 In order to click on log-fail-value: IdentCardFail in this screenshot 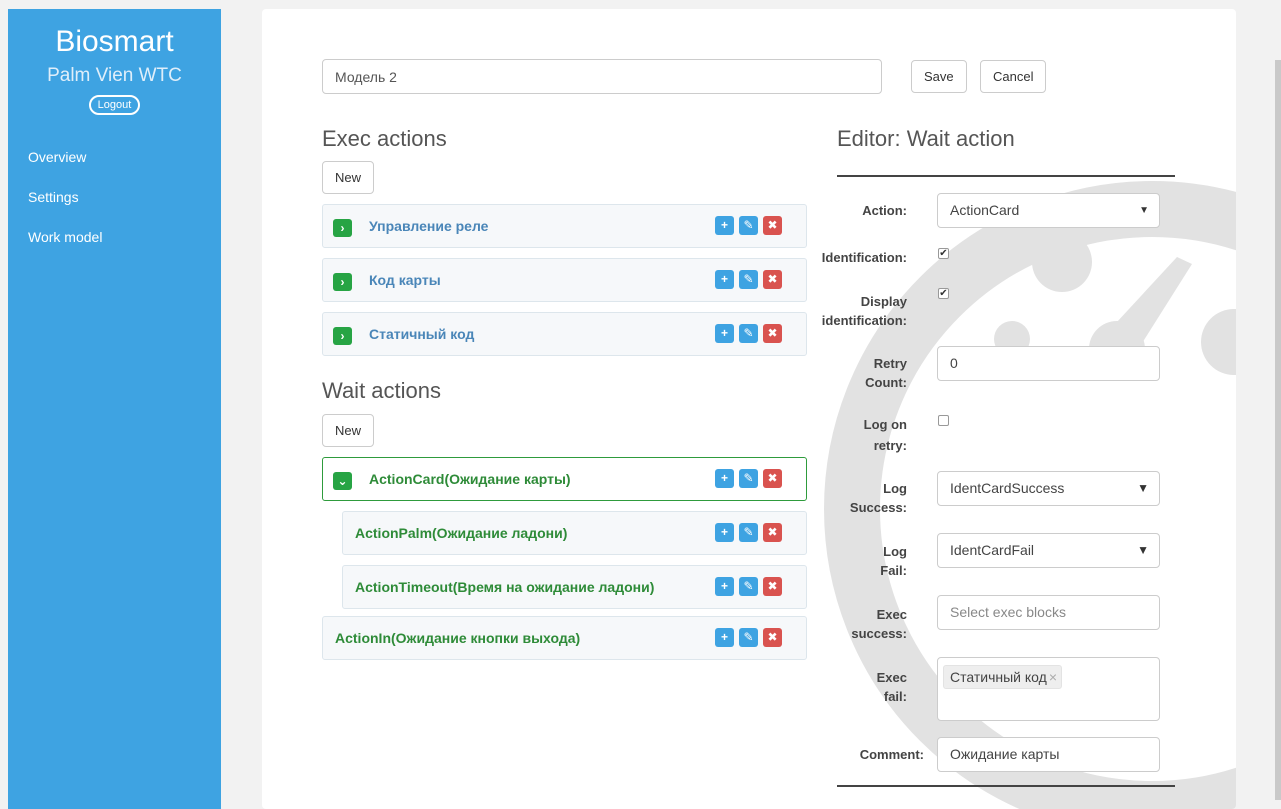, I will do `click(992, 550)`.